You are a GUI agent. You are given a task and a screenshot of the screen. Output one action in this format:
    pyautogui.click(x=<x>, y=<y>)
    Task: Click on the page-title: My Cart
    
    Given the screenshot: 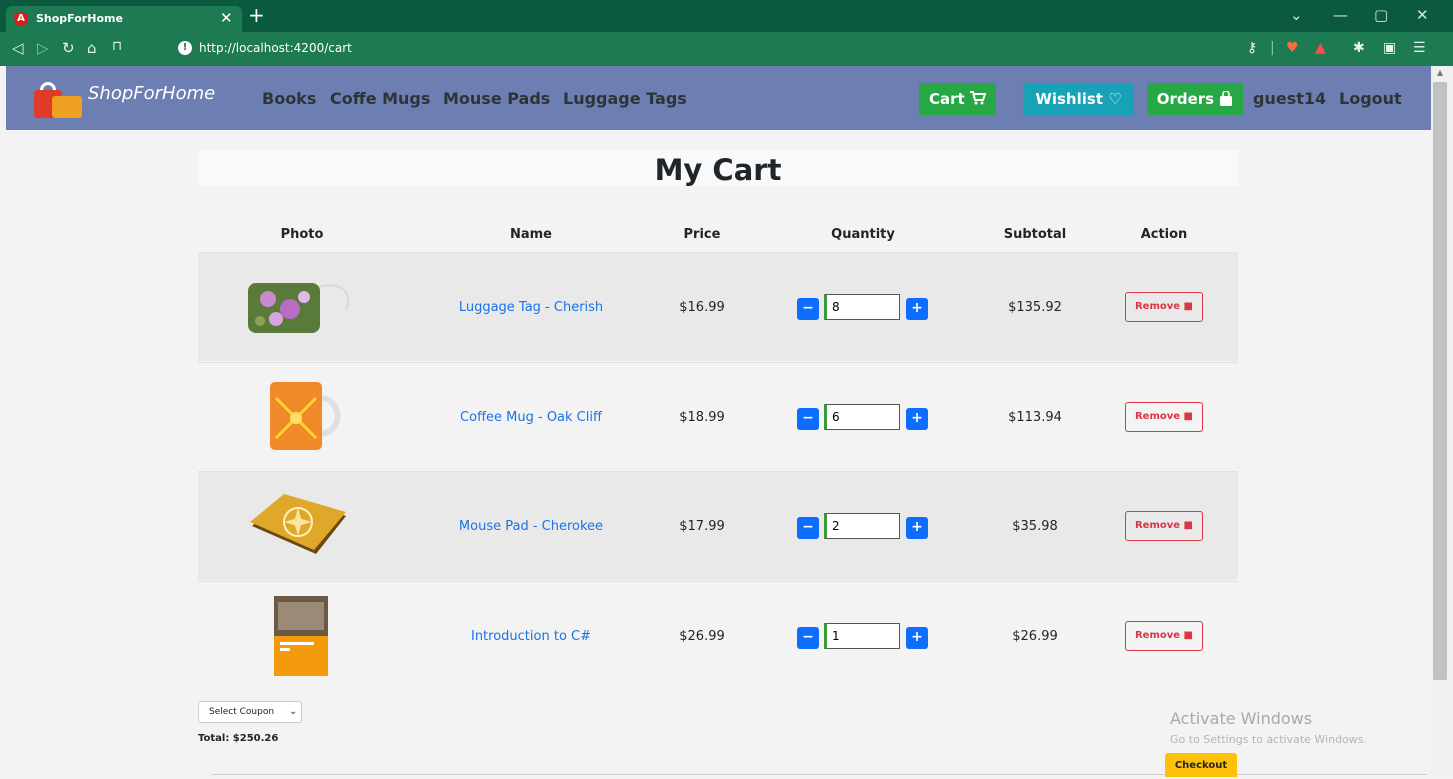 What is the action you would take?
    pyautogui.click(x=718, y=170)
    